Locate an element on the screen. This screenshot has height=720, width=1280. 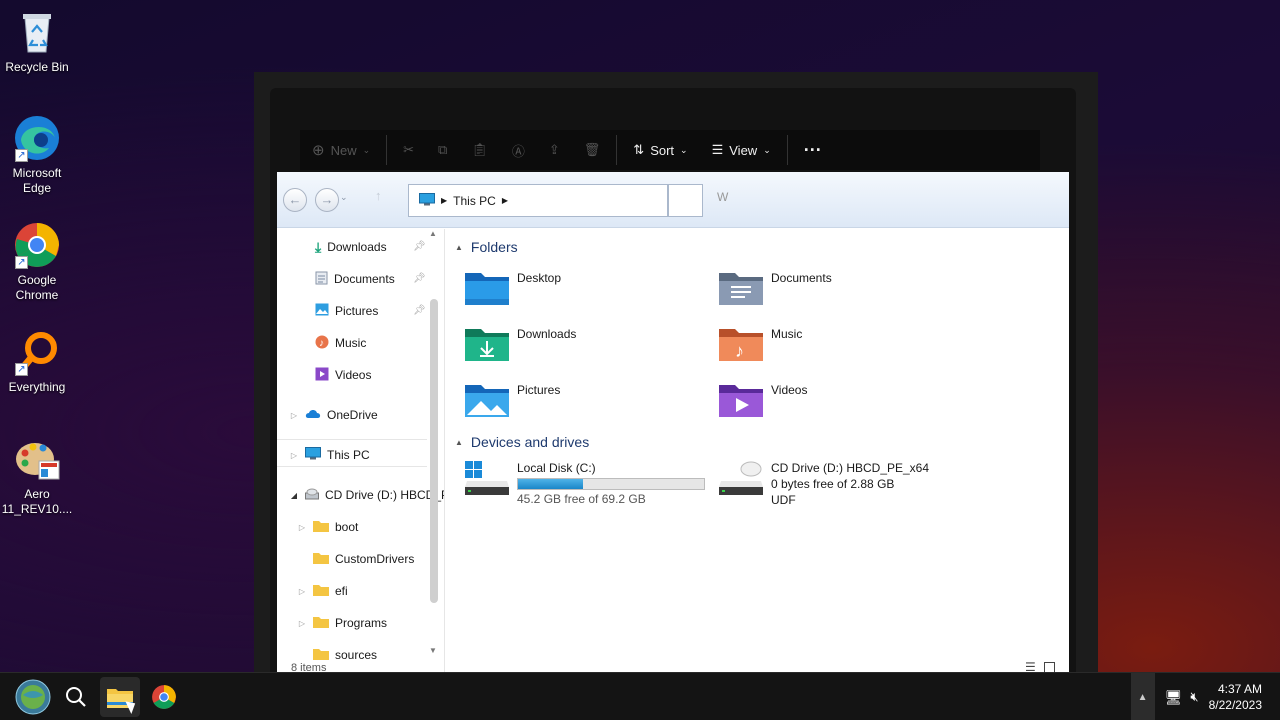
details-view-icon: ☰ is located at coordinates (1030, 666).